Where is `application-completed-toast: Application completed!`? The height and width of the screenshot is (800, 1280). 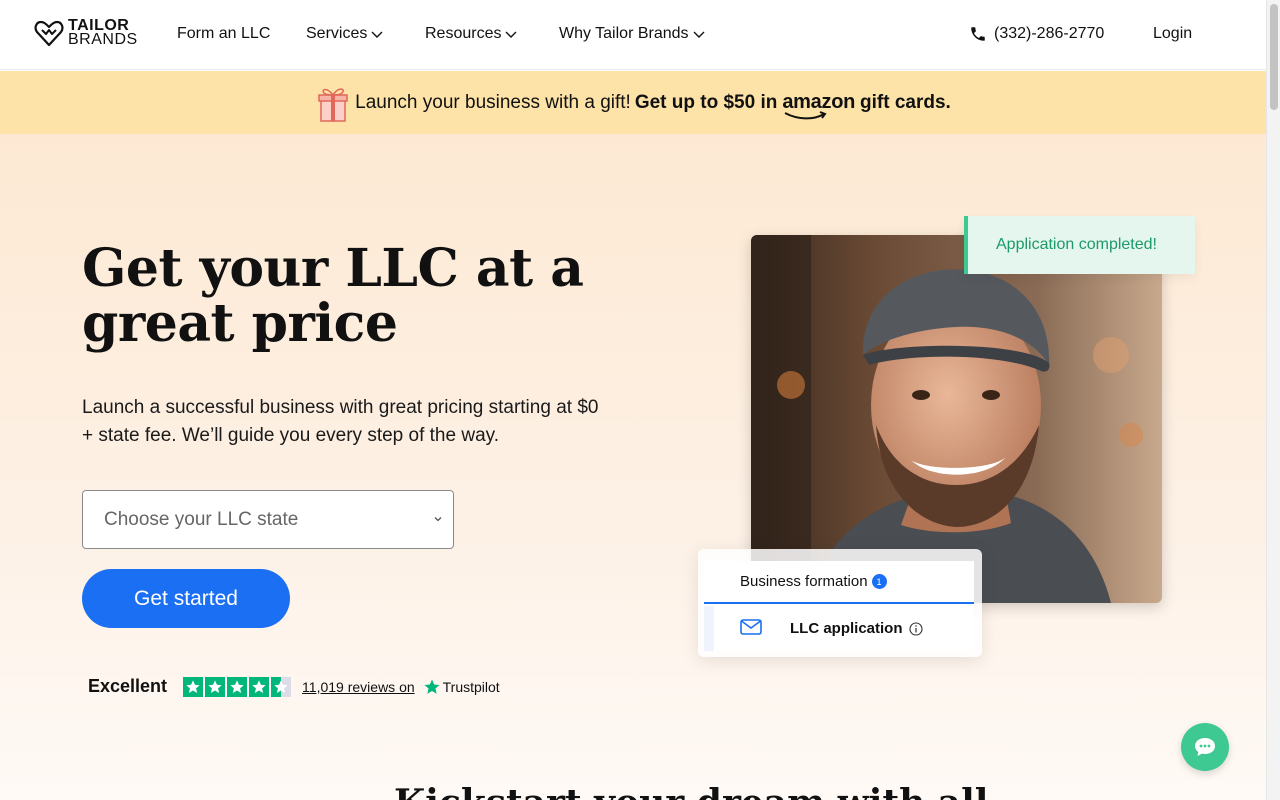
application-completed-toast: Application completed! is located at coordinates (1079, 245).